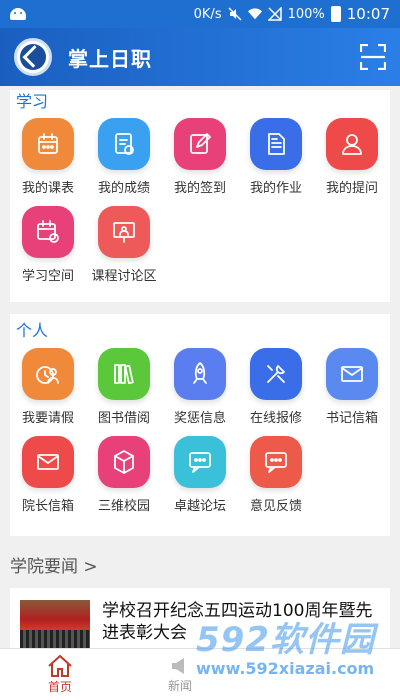  Describe the element at coordinates (275, 188) in the screenshot. I see `study-tile-label: 我的作业` at that location.